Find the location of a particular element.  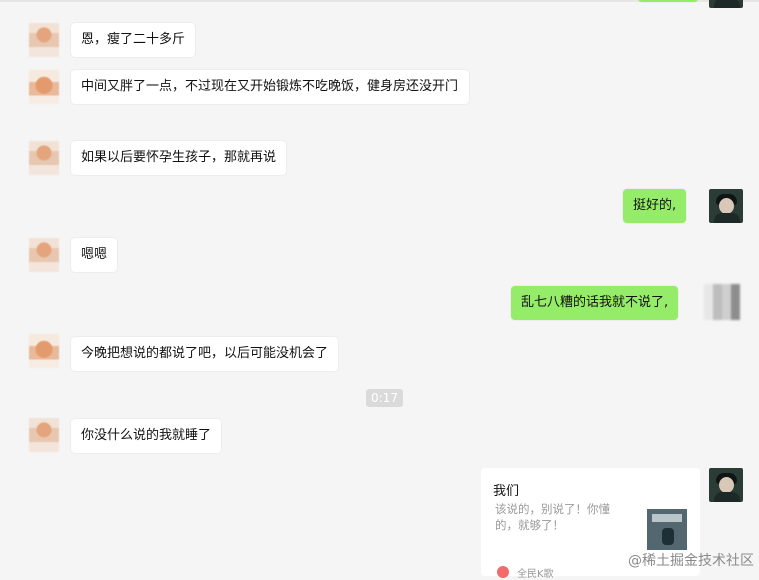

watermark: @稀土掘金技术社区 is located at coordinates (691, 561).